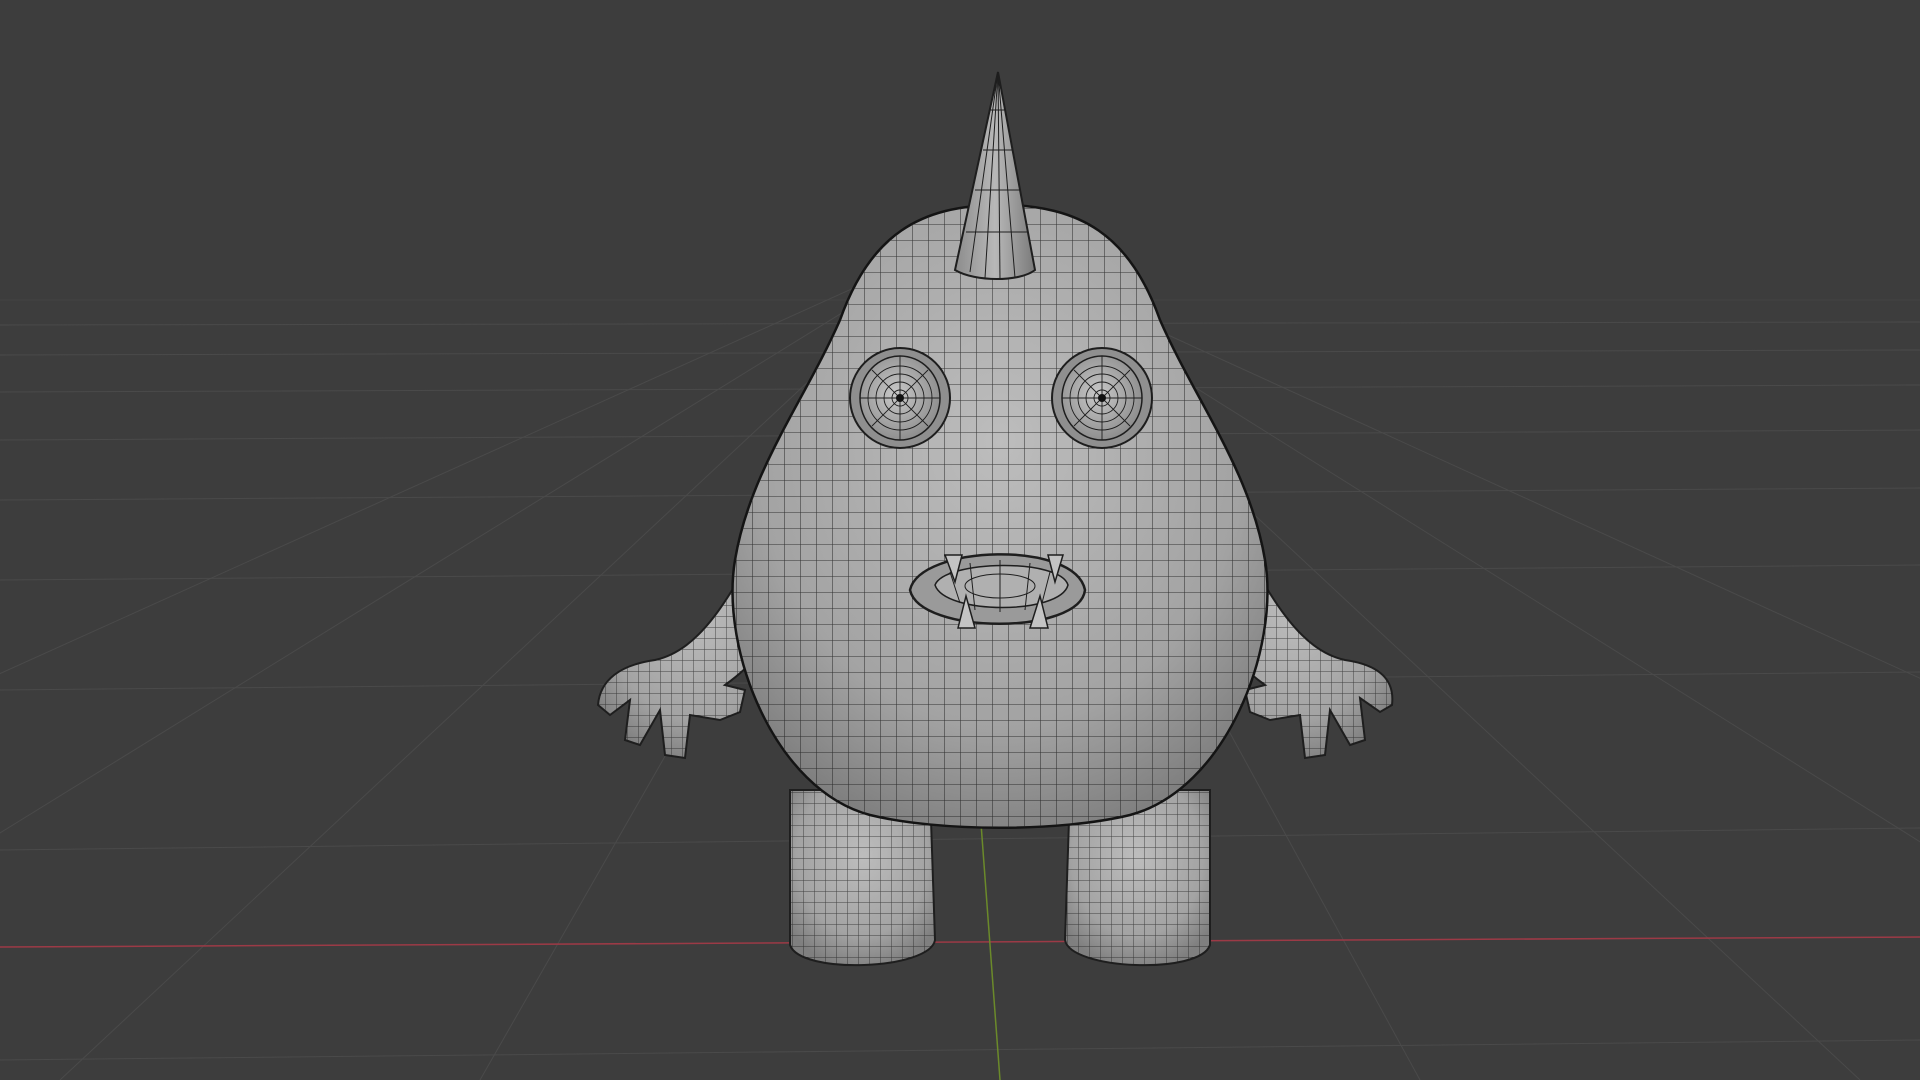  I want to click on horn, so click(995, 176).